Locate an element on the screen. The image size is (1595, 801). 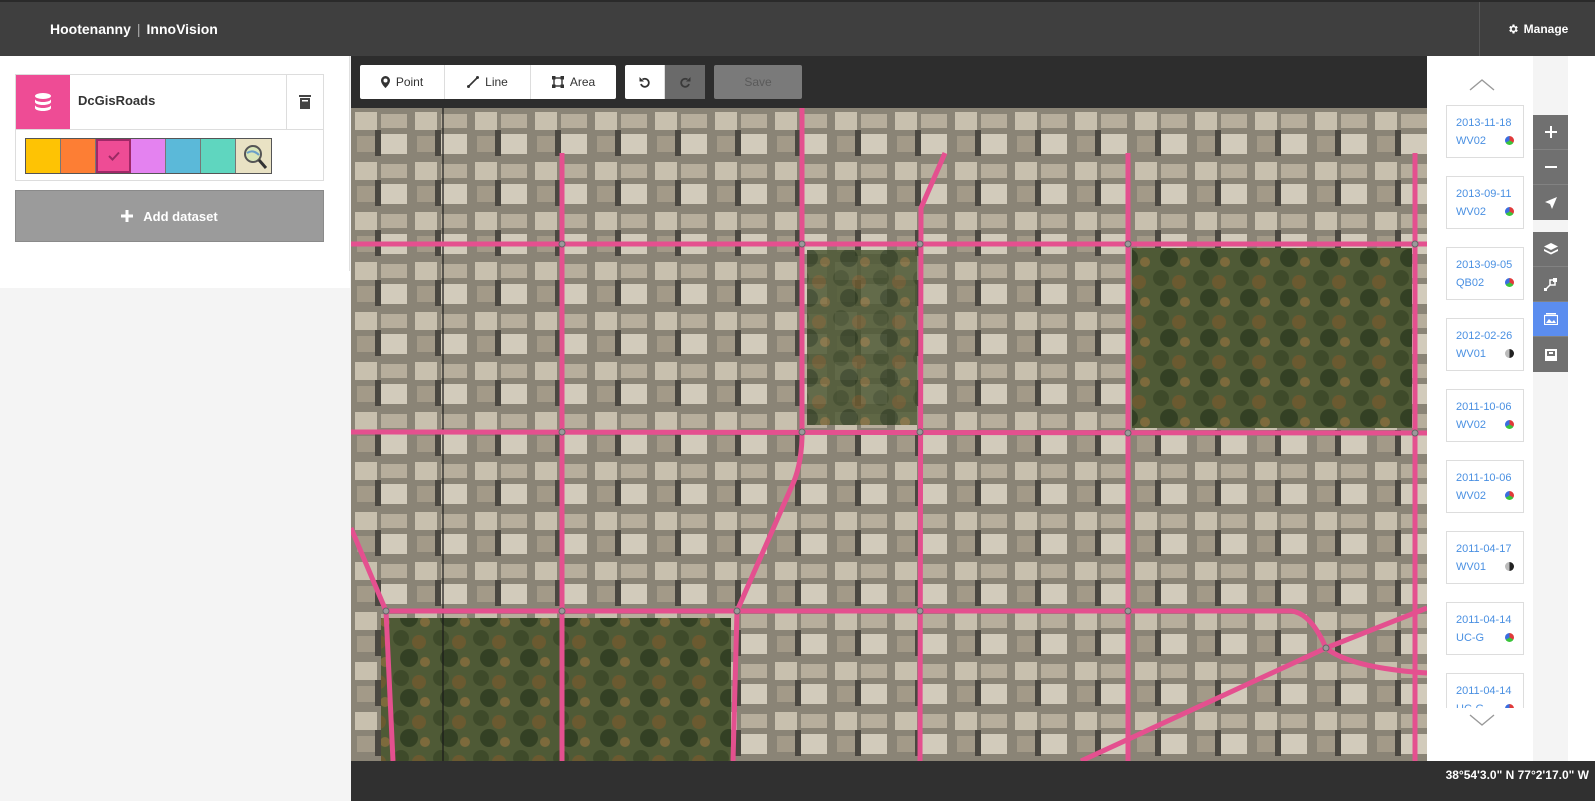
imagery-date: 2013-11-18 is located at coordinates (1484, 123).